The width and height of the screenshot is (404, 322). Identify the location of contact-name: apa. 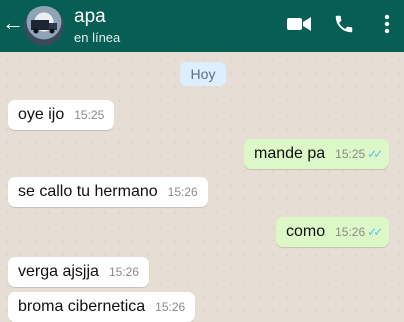
(90, 17).